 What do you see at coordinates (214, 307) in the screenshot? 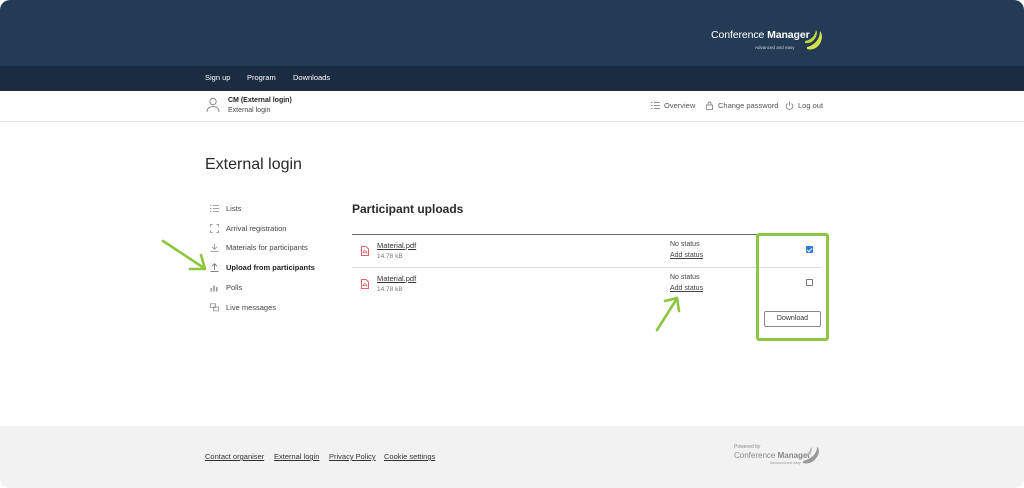
I see `chat-icon` at bounding box center [214, 307].